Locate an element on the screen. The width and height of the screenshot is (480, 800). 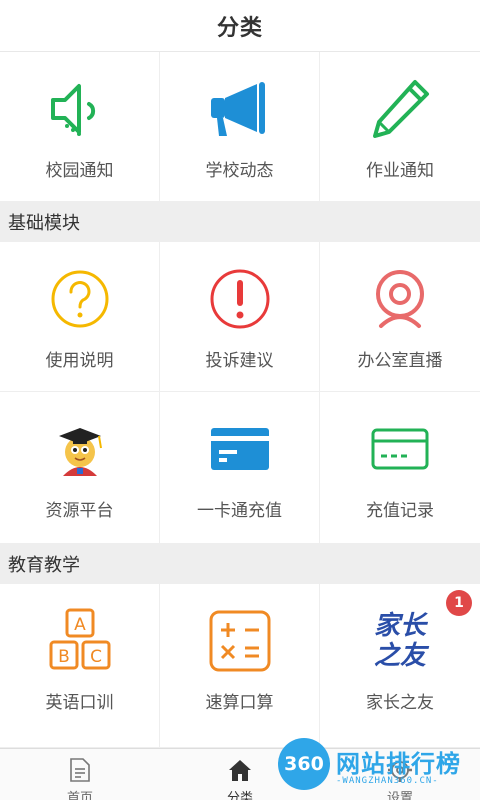
nav-category: 分类 is located at coordinates (240, 774).